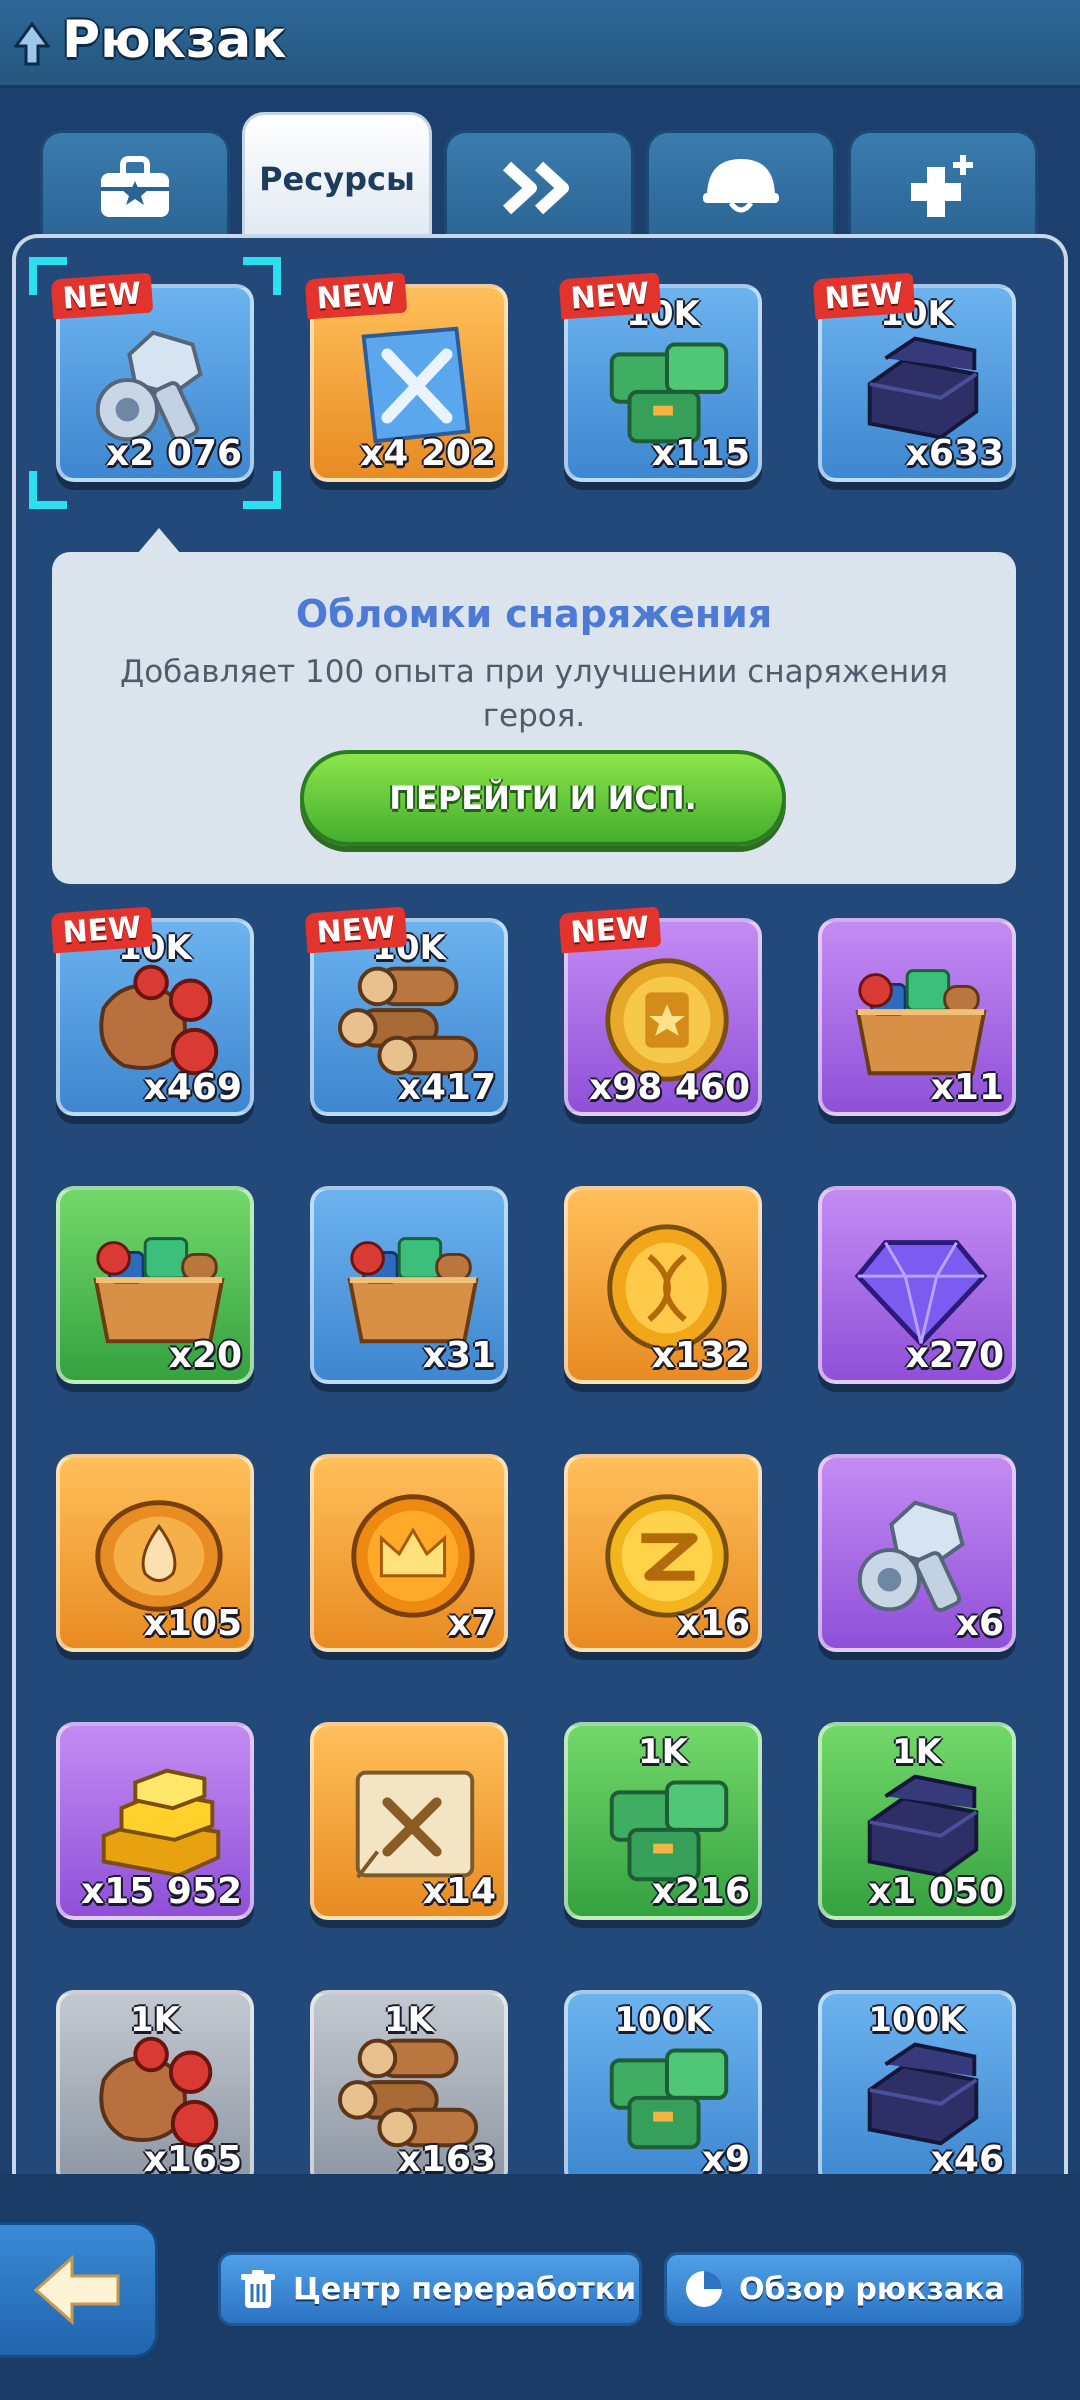  Describe the element at coordinates (700, 1891) in the screenshot. I see `item-count: x216` at that location.